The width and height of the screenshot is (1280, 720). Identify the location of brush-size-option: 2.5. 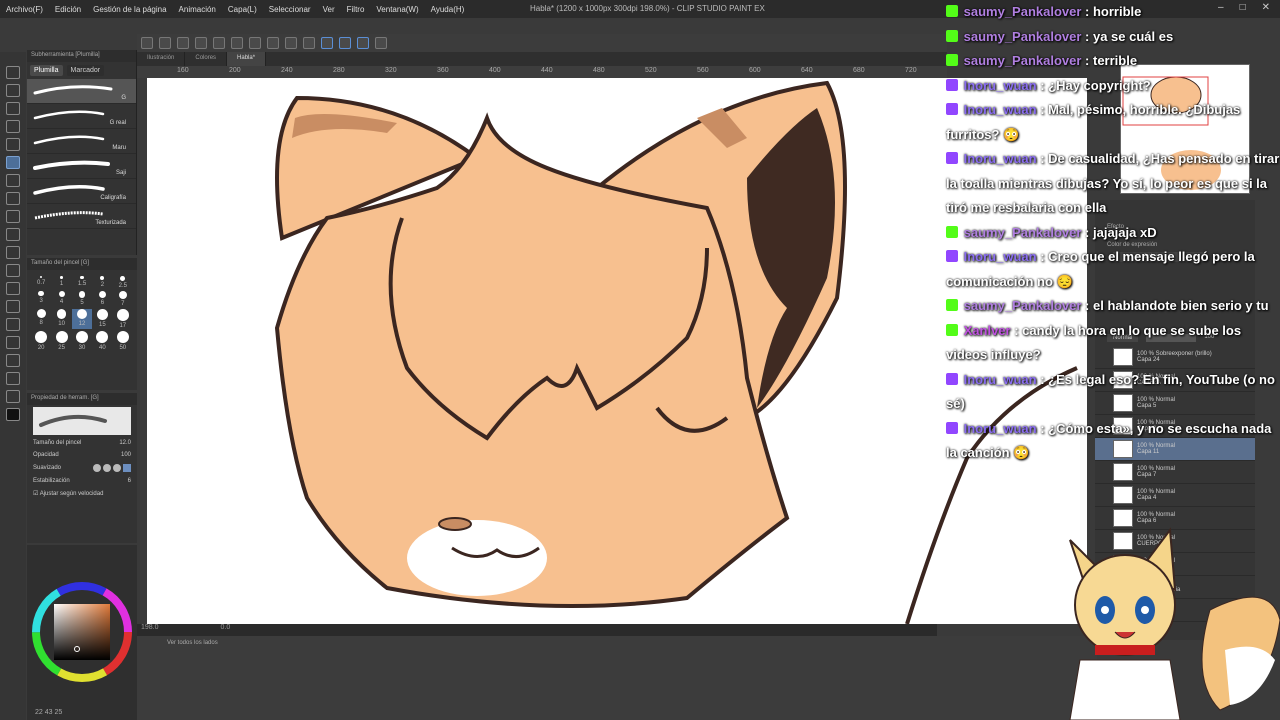
(123, 282).